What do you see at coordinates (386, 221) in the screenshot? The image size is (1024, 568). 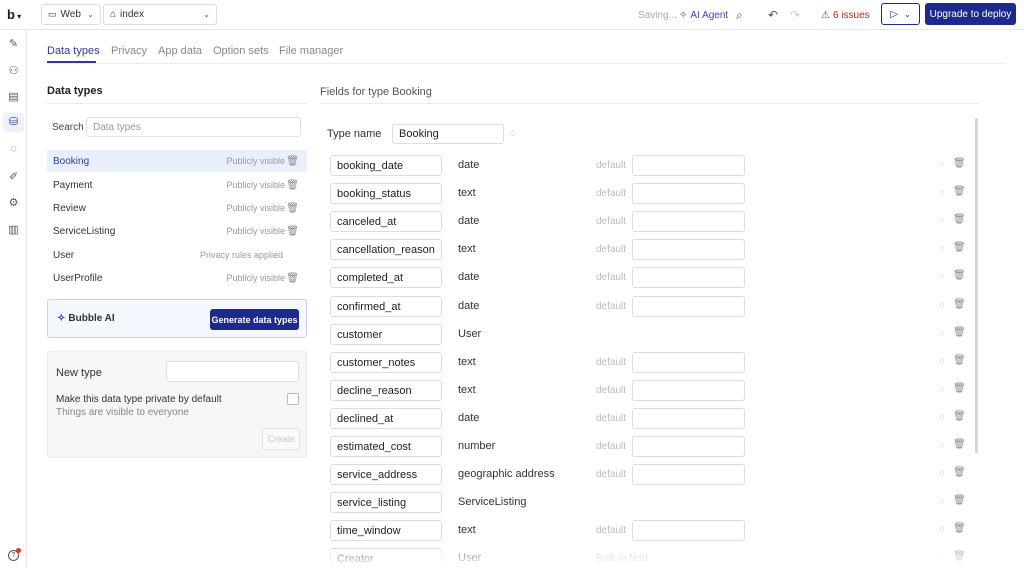 I see `field-name-input: canceled_at` at bounding box center [386, 221].